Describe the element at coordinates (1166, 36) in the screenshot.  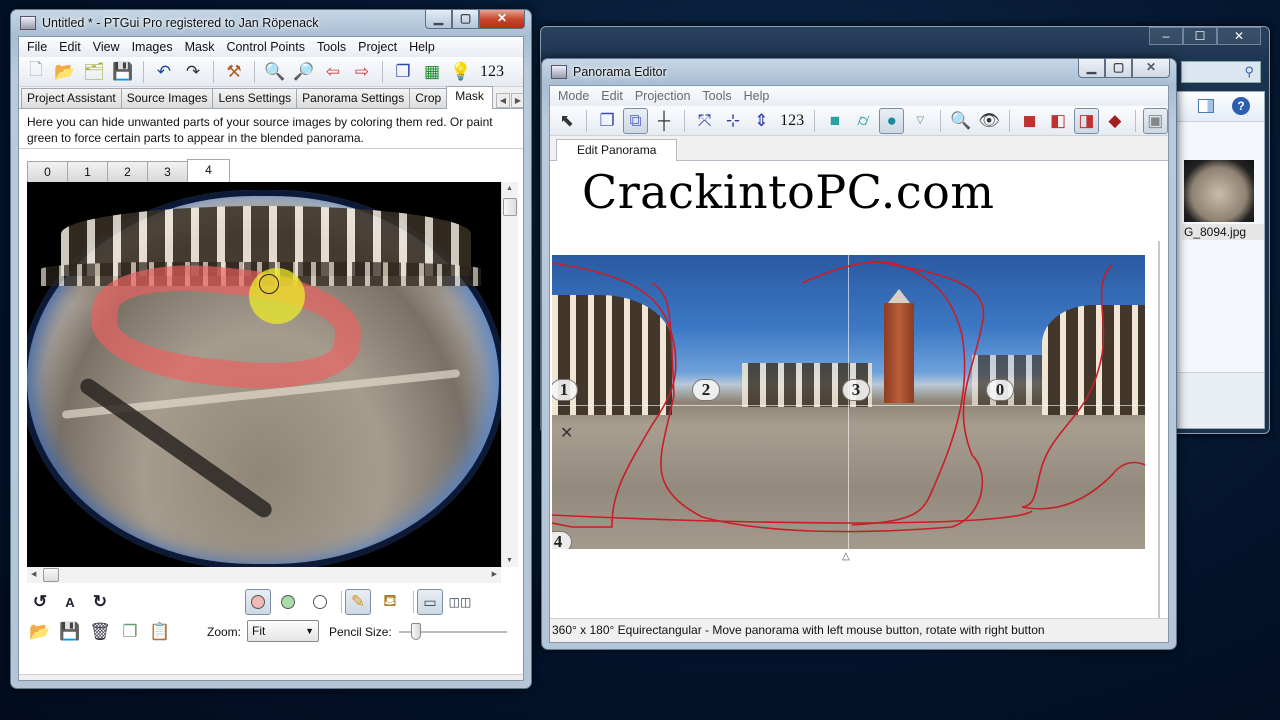
I see `minimize-button: –` at that location.